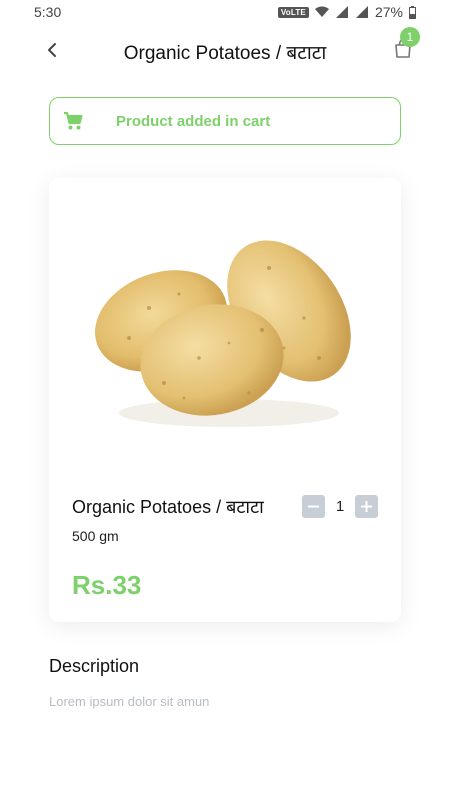 This screenshot has height=800, width=450. What do you see at coordinates (48, 12) in the screenshot?
I see `status-time: 5:30` at bounding box center [48, 12].